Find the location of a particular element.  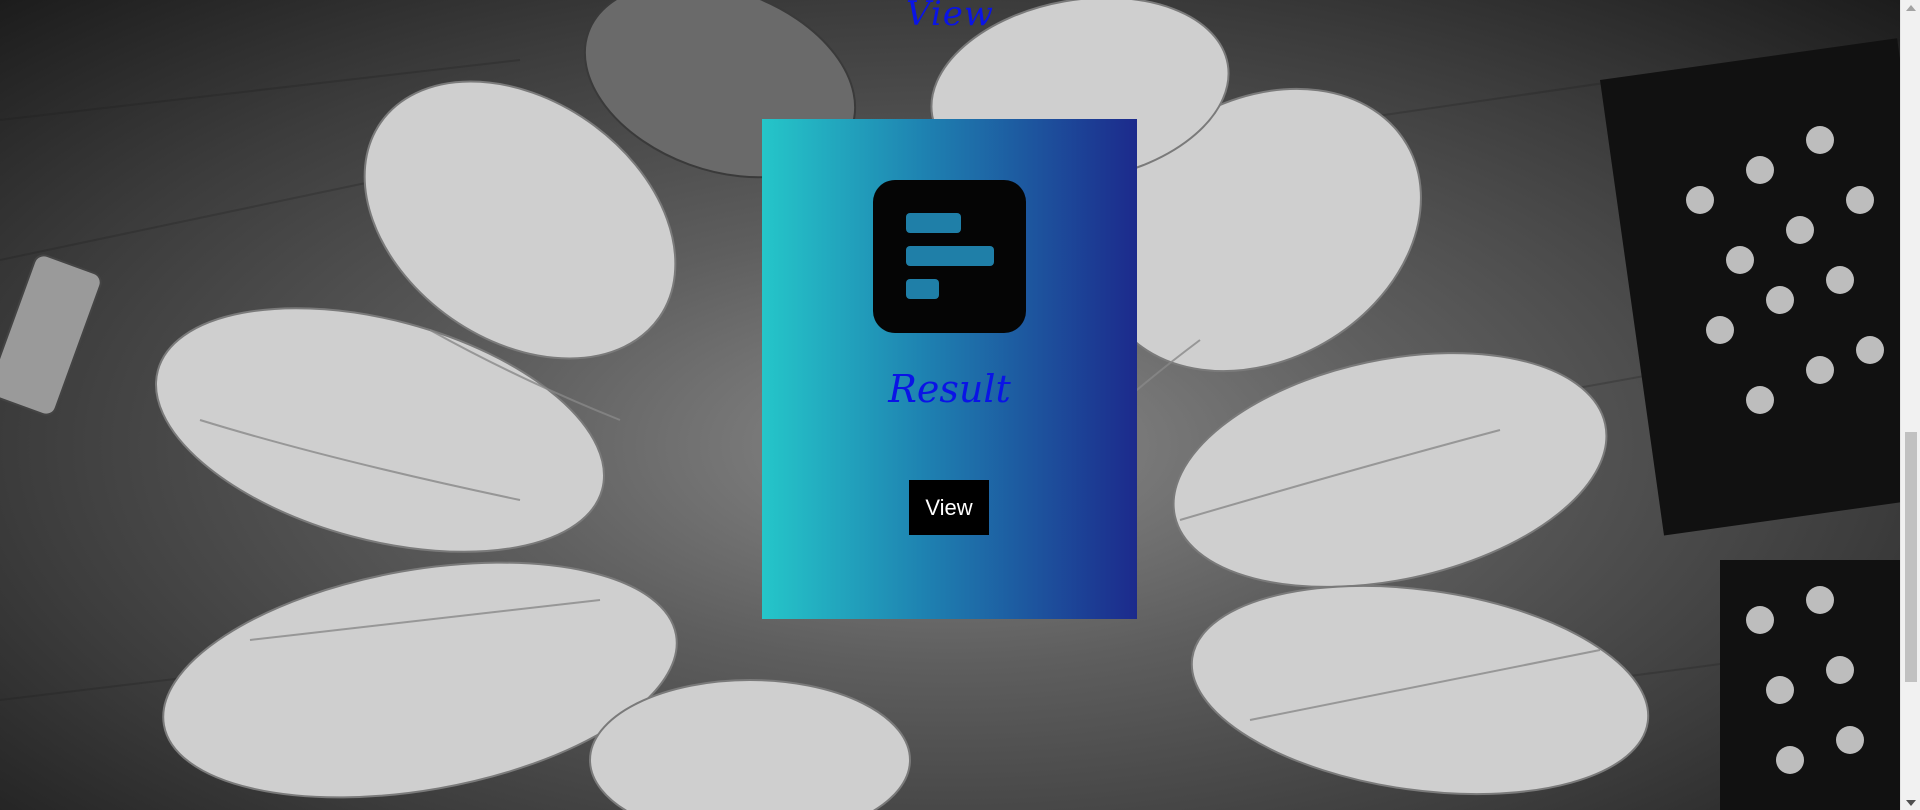

result-card: Result View is located at coordinates (949, 369).